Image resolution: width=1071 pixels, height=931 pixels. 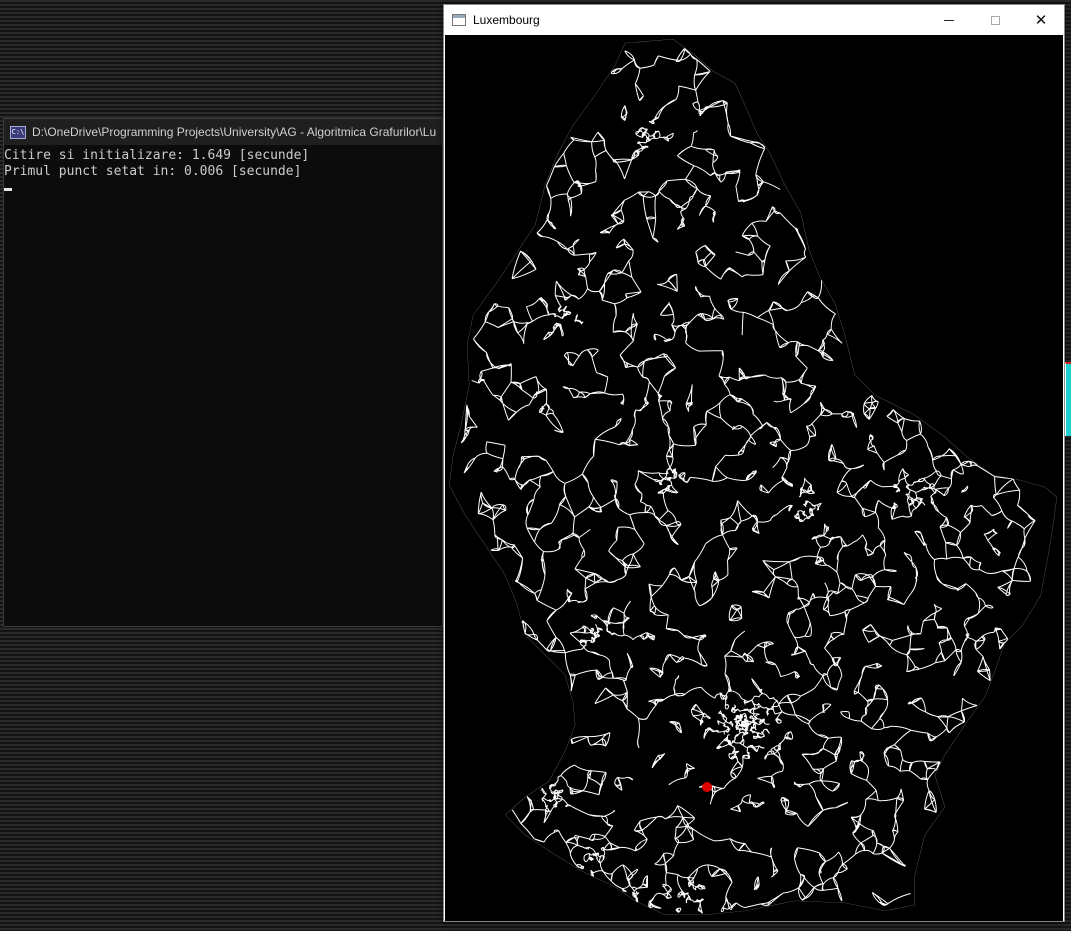 I want to click on maximize-button, so click(x=995, y=20).